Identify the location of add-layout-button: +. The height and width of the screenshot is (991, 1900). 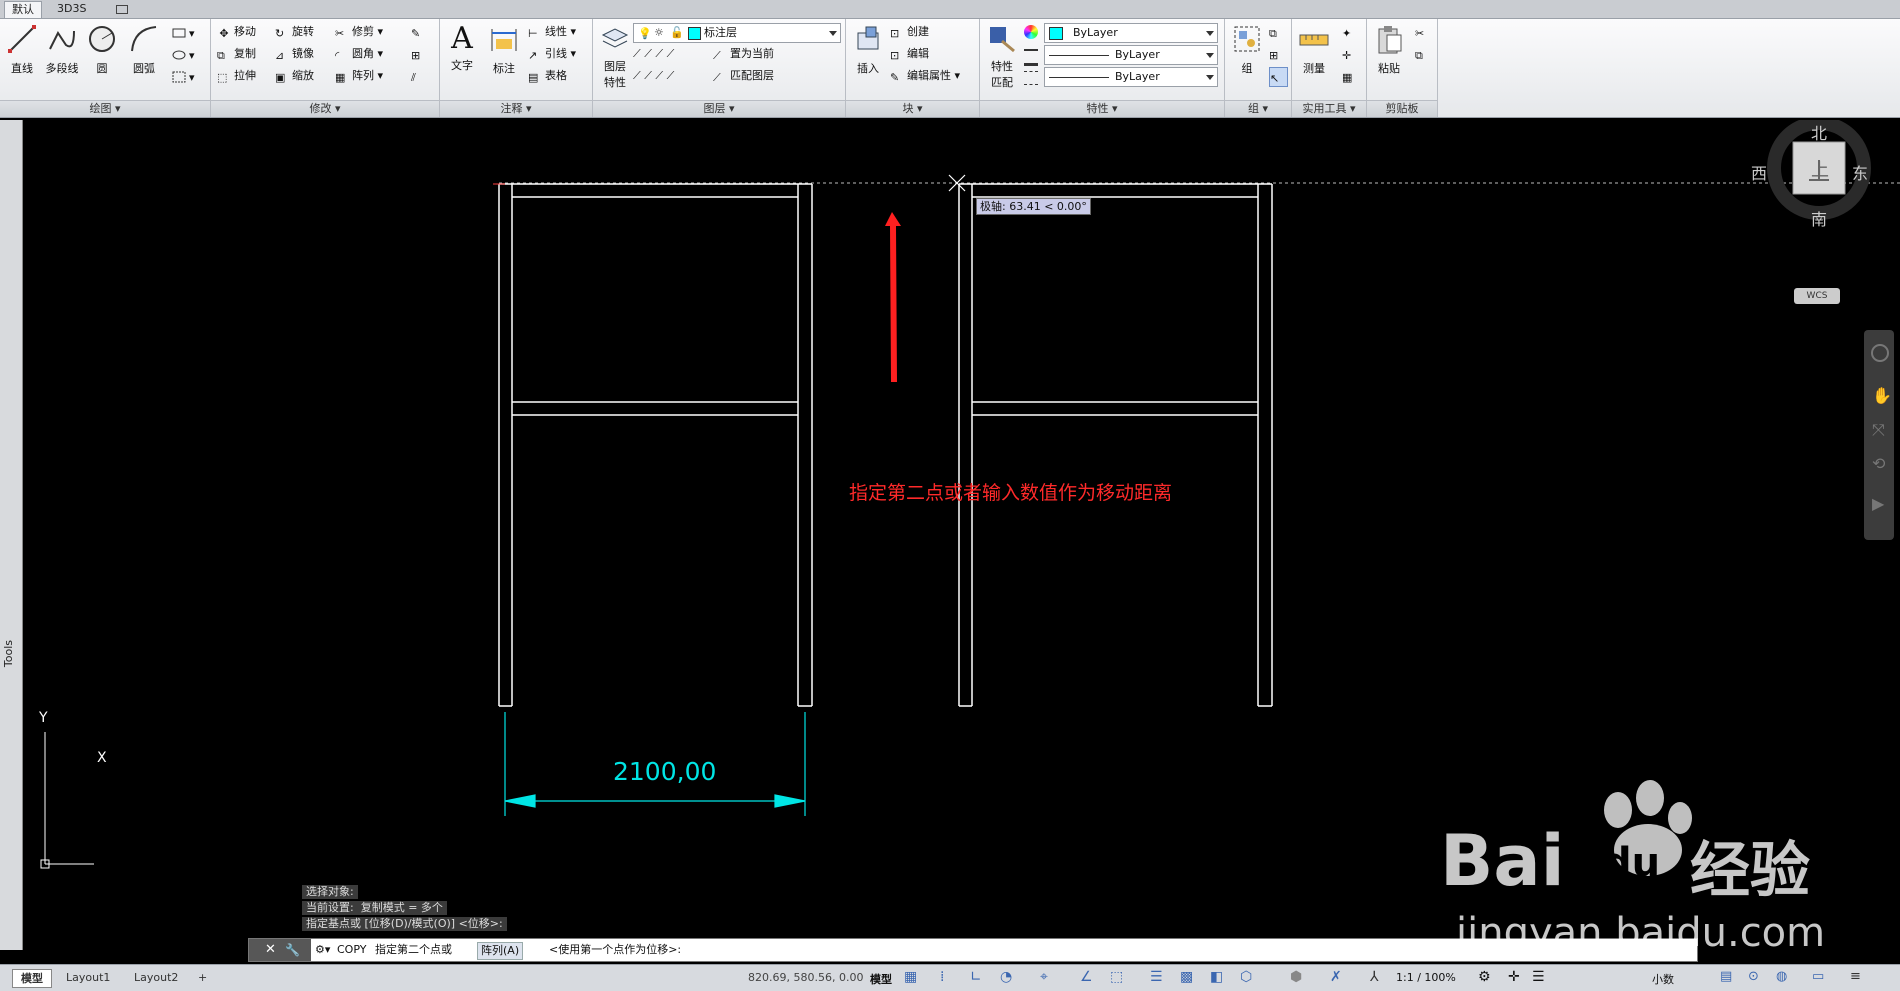
(202, 977).